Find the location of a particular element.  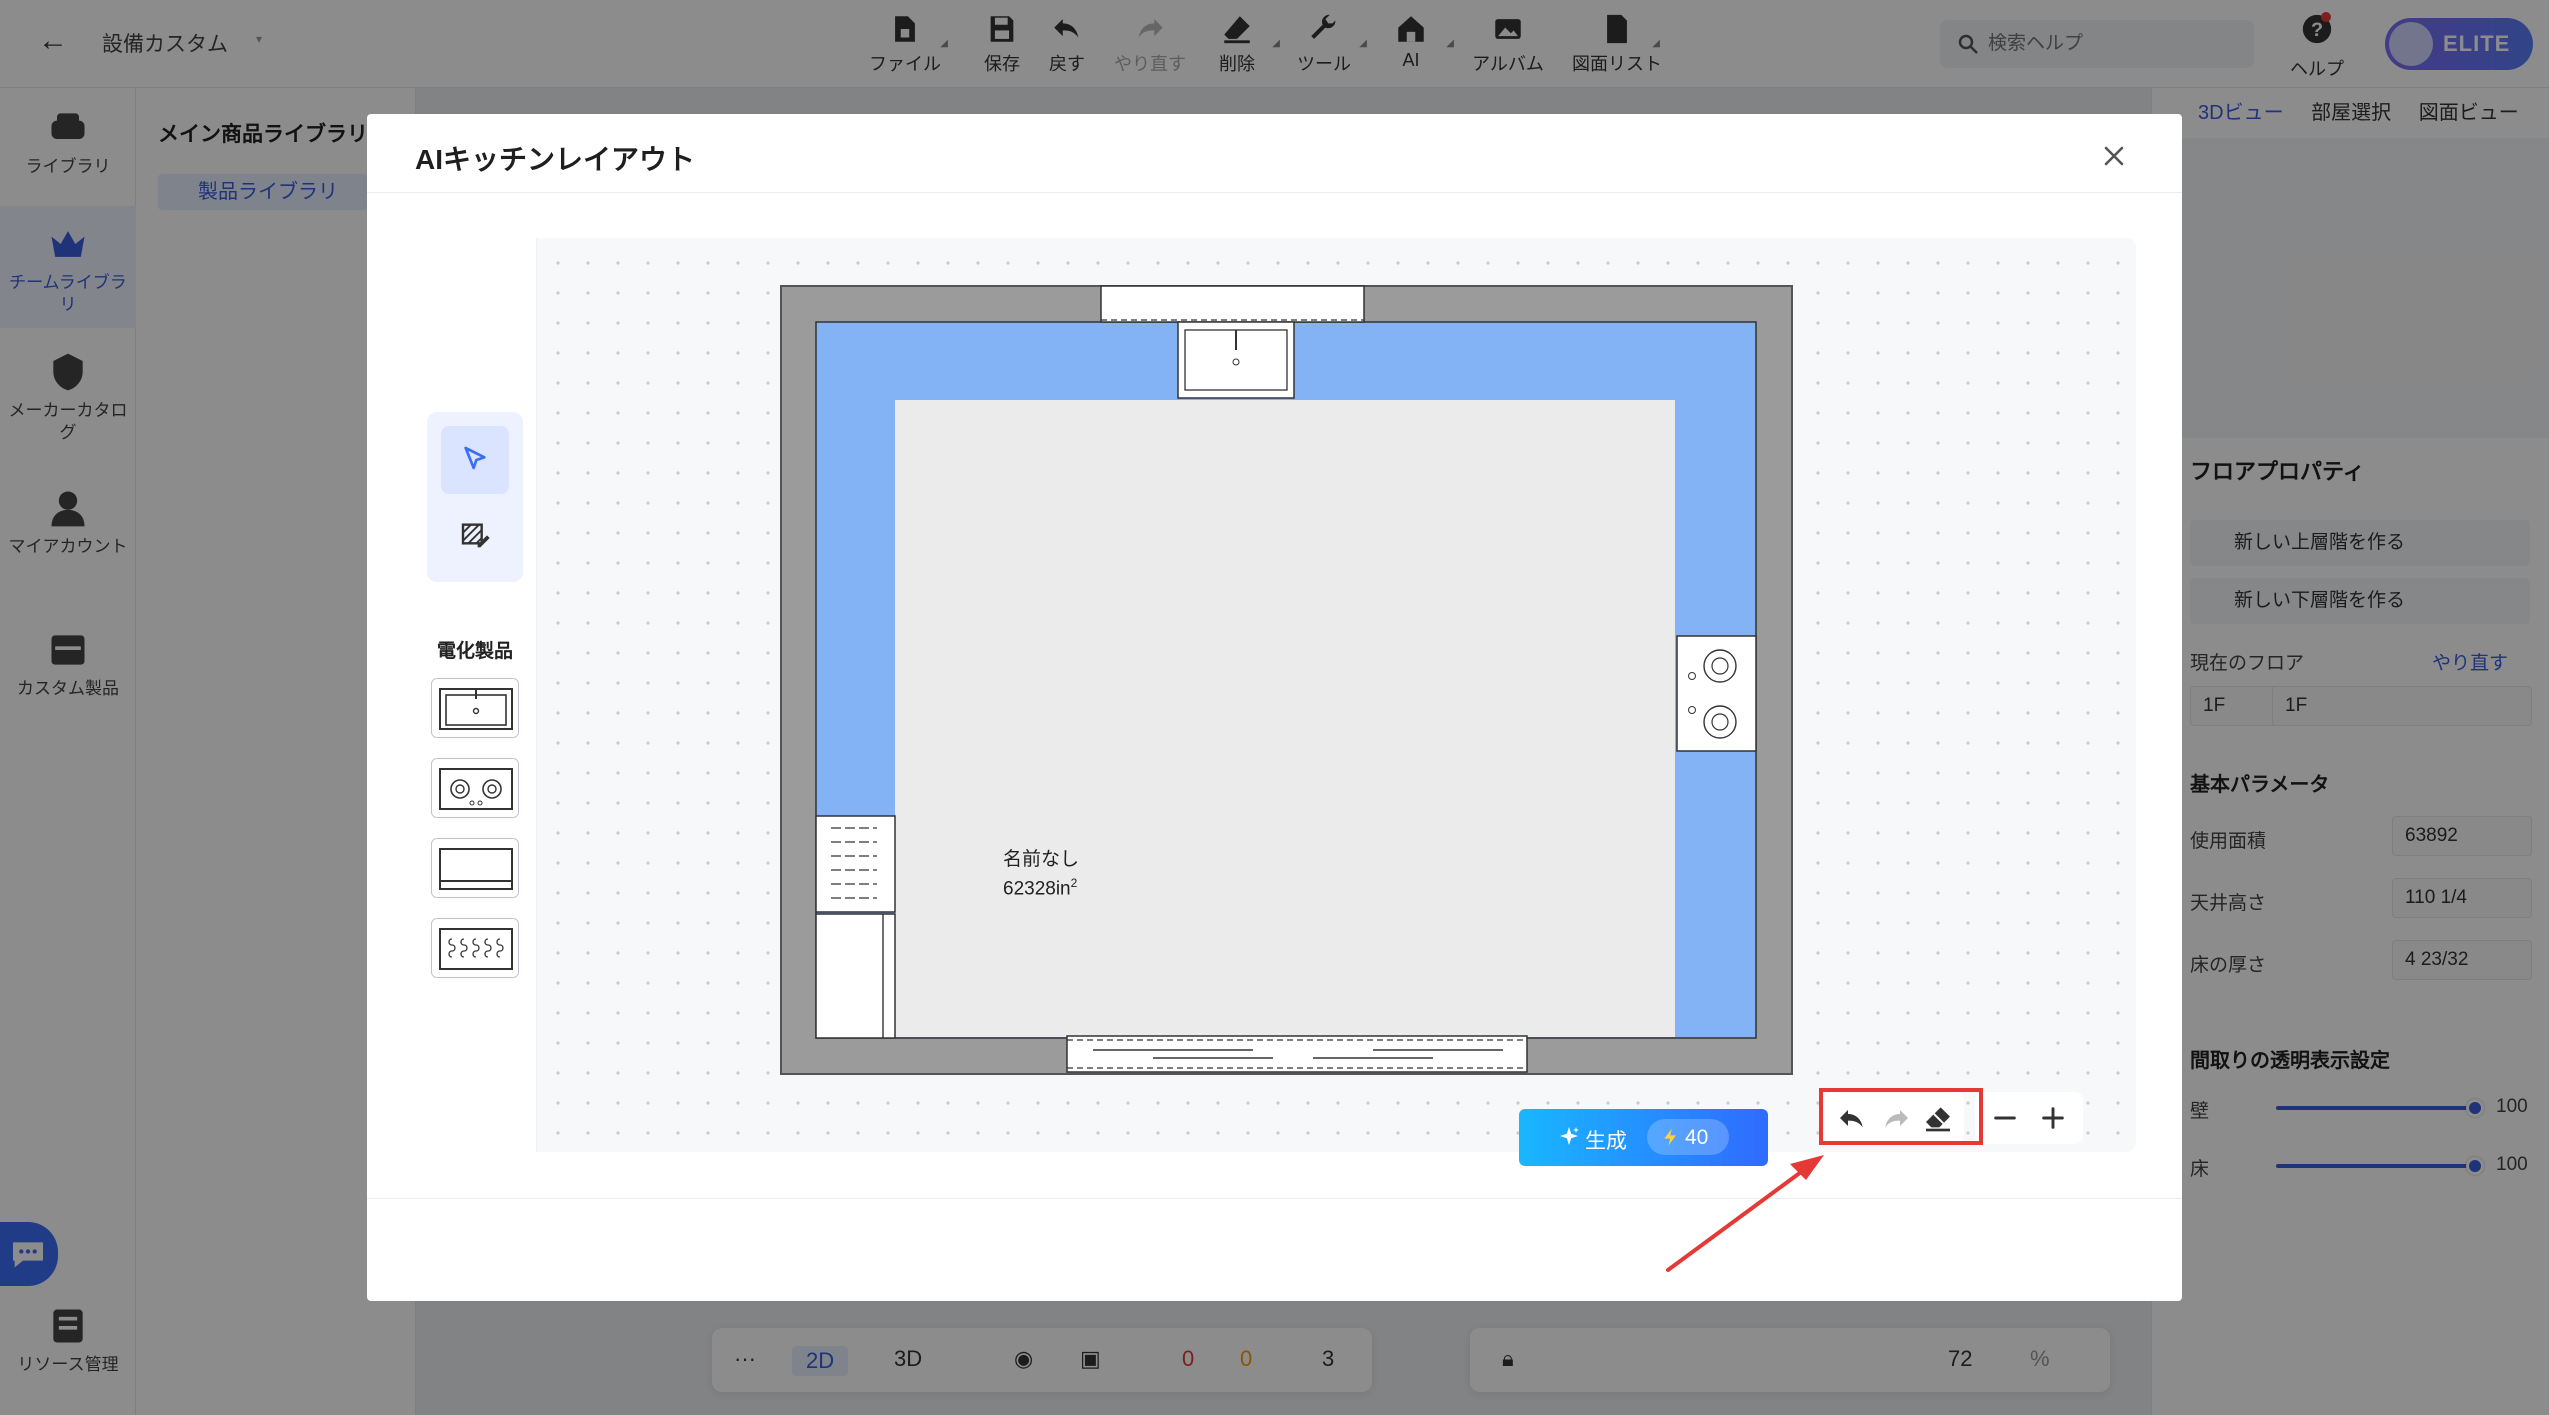

generate-button: 生成 40 is located at coordinates (1643, 1137).